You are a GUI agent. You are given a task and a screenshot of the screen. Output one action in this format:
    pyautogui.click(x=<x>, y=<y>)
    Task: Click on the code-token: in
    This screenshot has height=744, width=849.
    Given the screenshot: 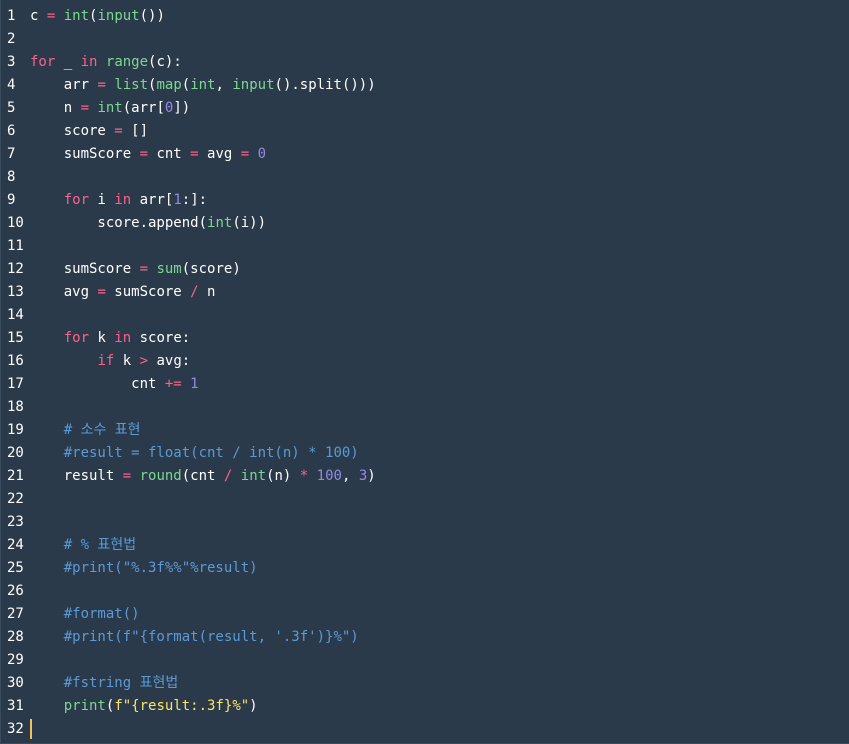 What is the action you would take?
    pyautogui.click(x=123, y=338)
    